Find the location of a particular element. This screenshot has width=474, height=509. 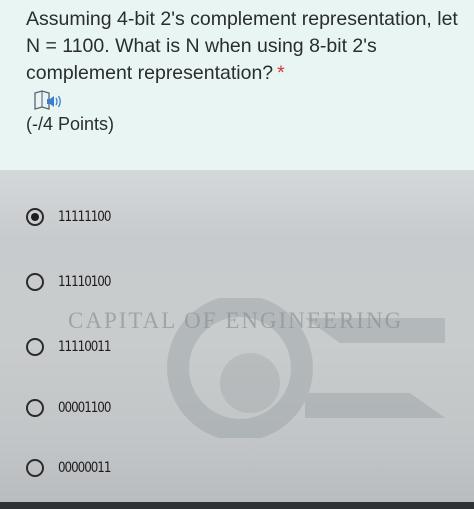

option-2: 11110100 is located at coordinates (73, 282).